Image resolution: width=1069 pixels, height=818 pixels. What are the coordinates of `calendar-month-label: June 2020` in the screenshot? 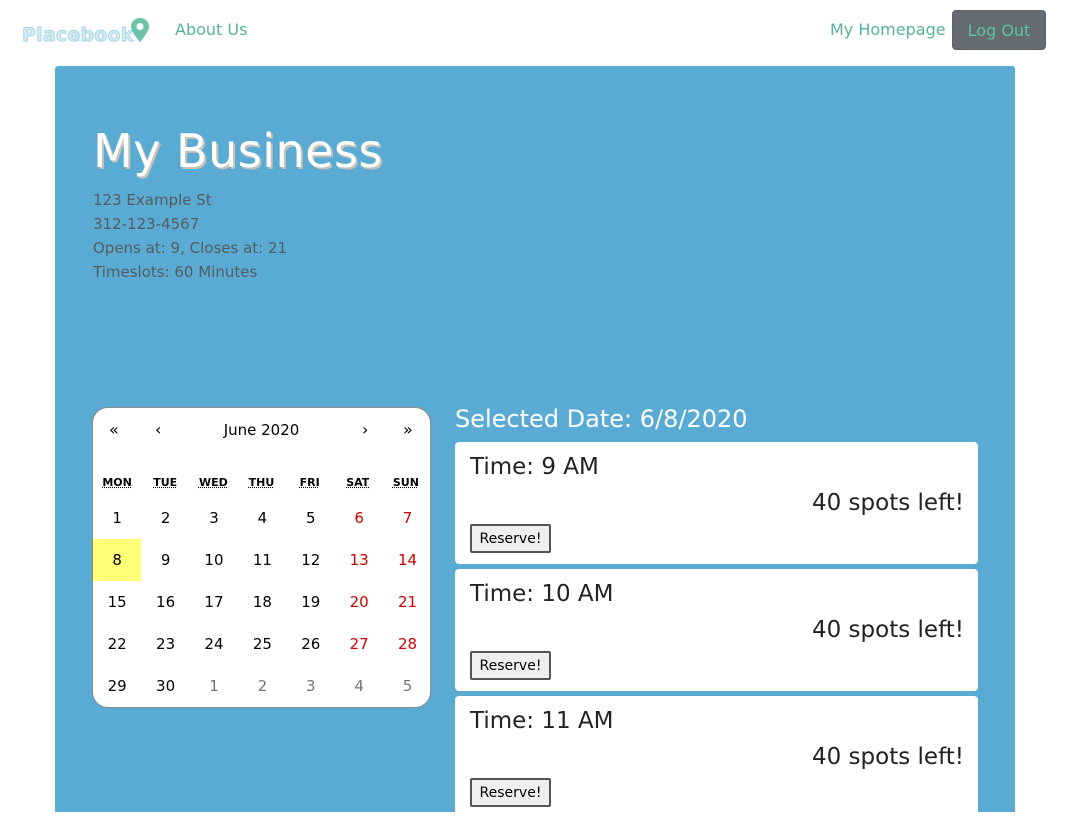 It's located at (261, 430).